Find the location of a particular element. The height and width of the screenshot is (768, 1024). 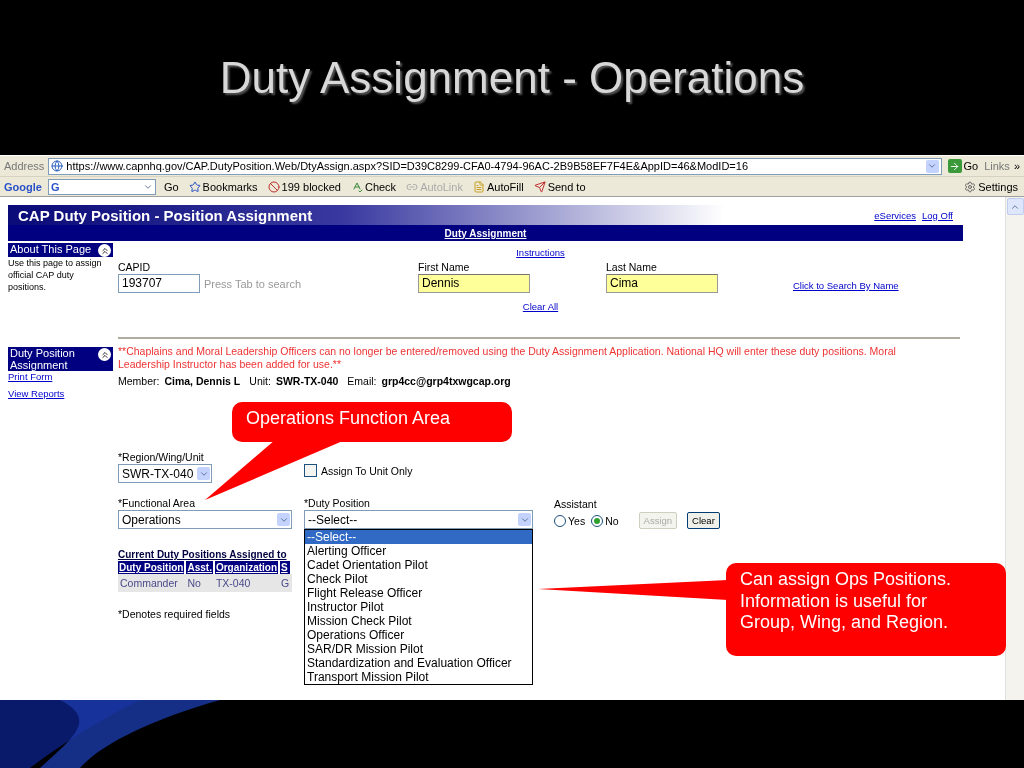

page-title: CAP Duty Position - Position Assignment is located at coordinates (165, 215).